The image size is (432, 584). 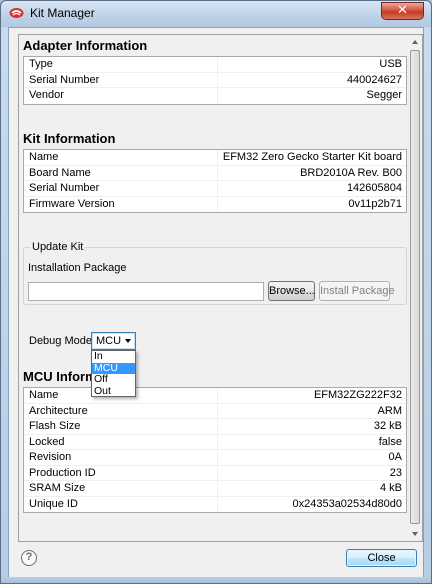 I want to click on row-key: Board Name, so click(x=60, y=172).